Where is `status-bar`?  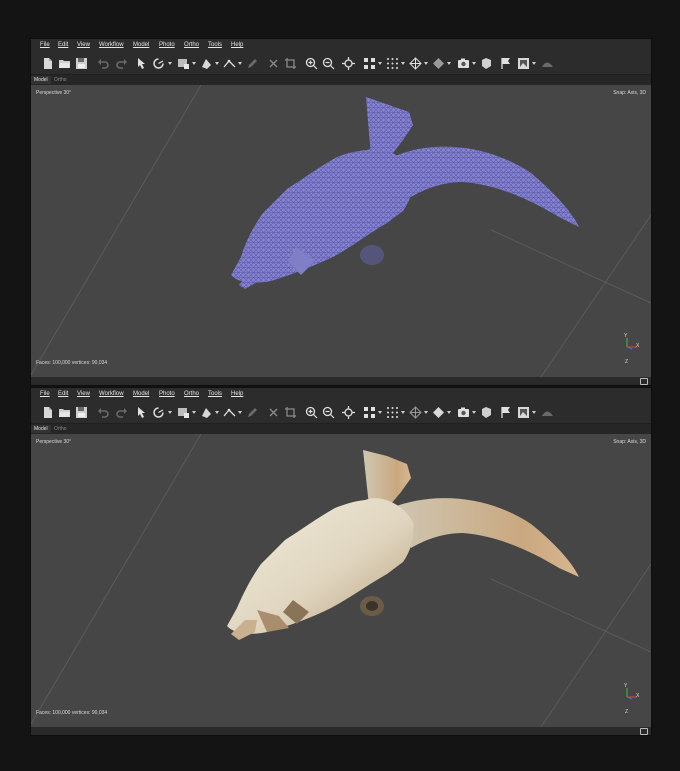
status-bar is located at coordinates (341, 381).